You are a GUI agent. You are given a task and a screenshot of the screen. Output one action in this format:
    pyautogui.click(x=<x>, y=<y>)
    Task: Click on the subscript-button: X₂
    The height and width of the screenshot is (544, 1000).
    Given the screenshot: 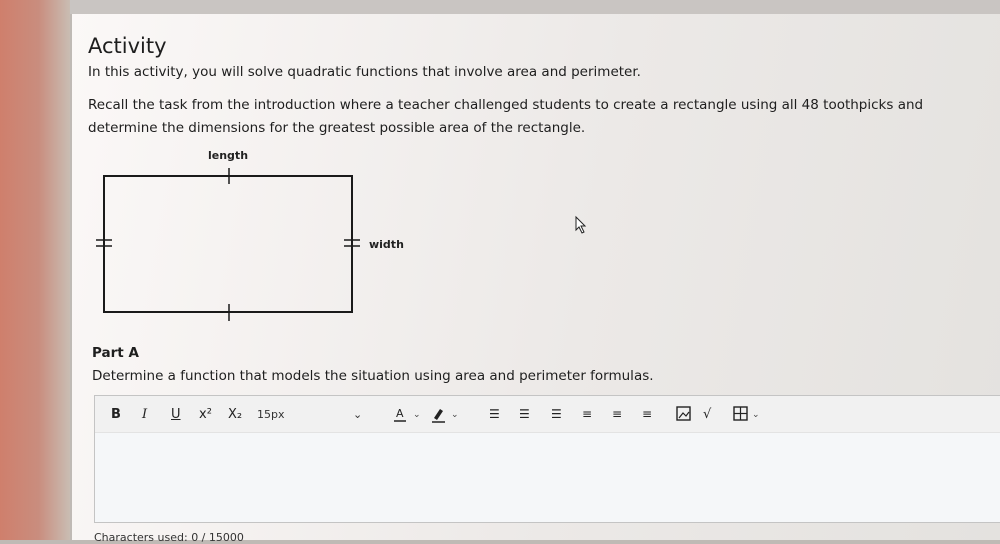 What is the action you would take?
    pyautogui.click(x=235, y=414)
    